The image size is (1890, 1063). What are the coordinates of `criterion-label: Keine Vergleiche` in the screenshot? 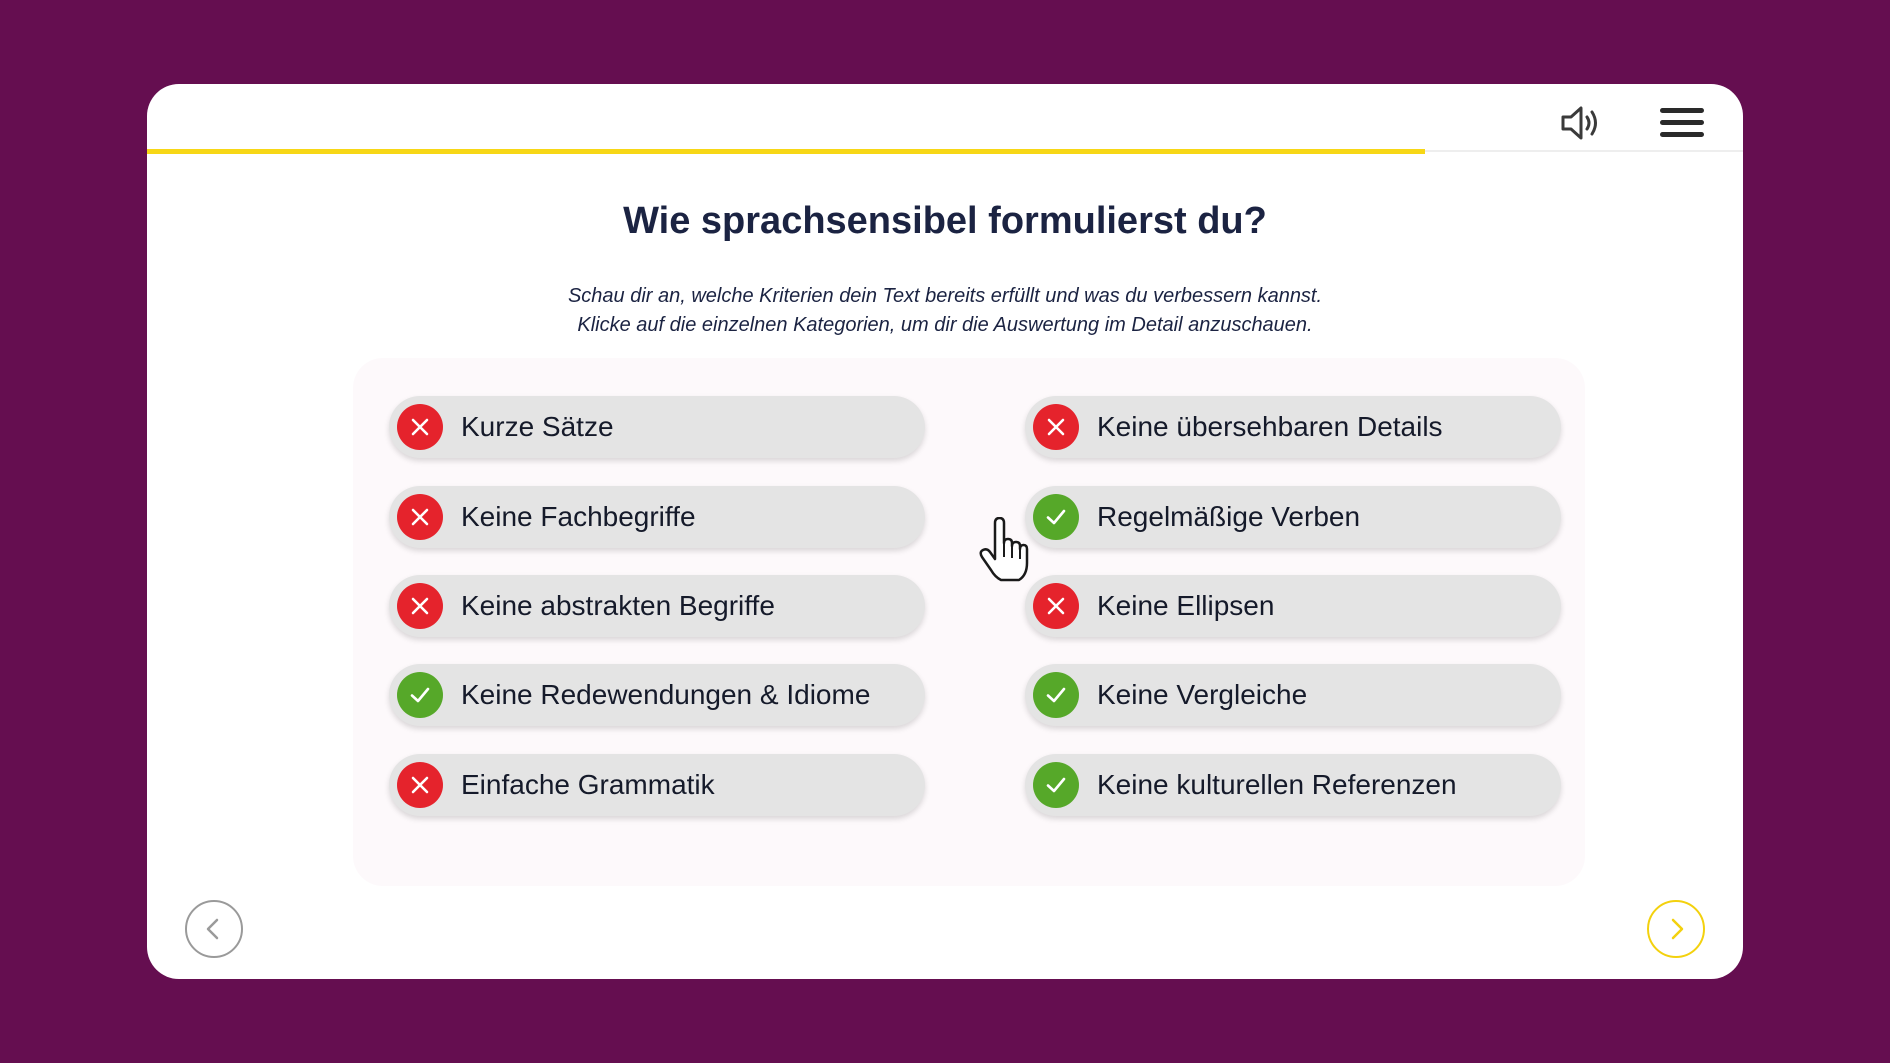 It's located at (1202, 694).